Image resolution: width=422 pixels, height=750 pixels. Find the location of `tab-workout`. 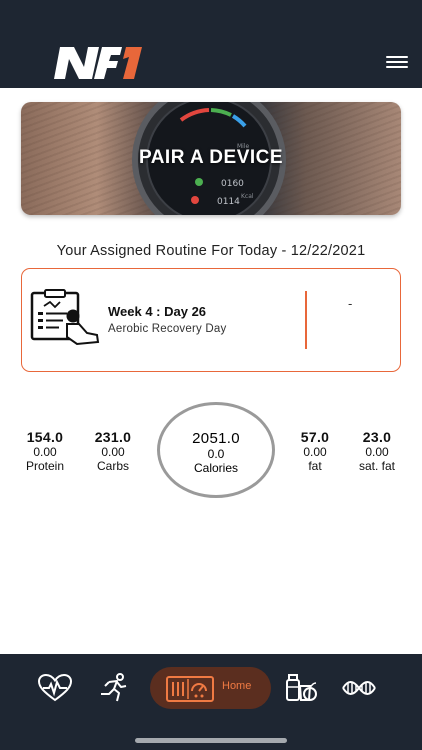

tab-workout is located at coordinates (113, 688).